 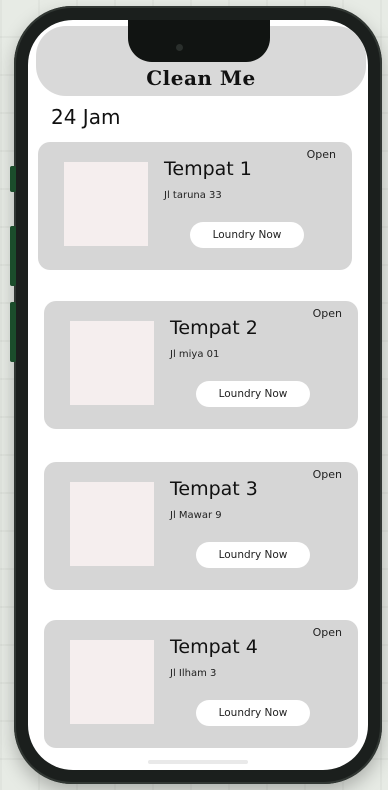 What do you see at coordinates (193, 673) in the screenshot?
I see `card-address: Jl Ilham 3` at bounding box center [193, 673].